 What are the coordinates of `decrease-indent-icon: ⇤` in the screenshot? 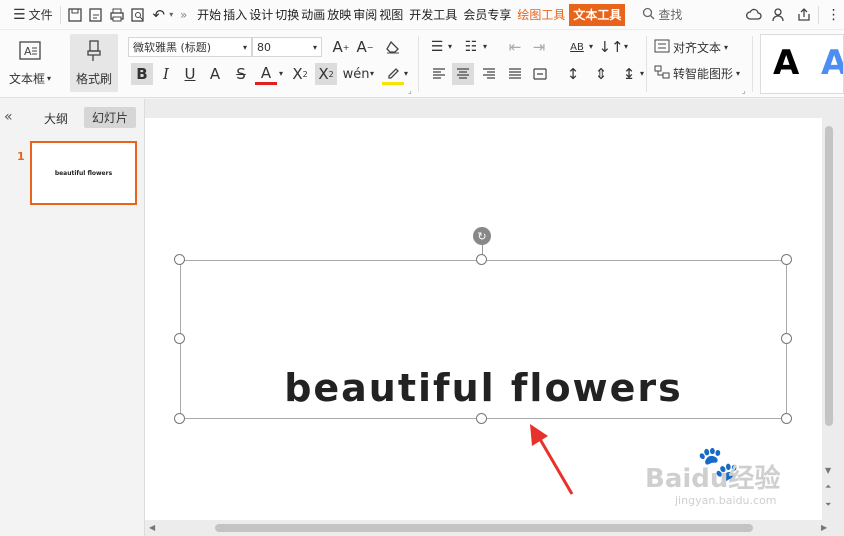 It's located at (515, 47).